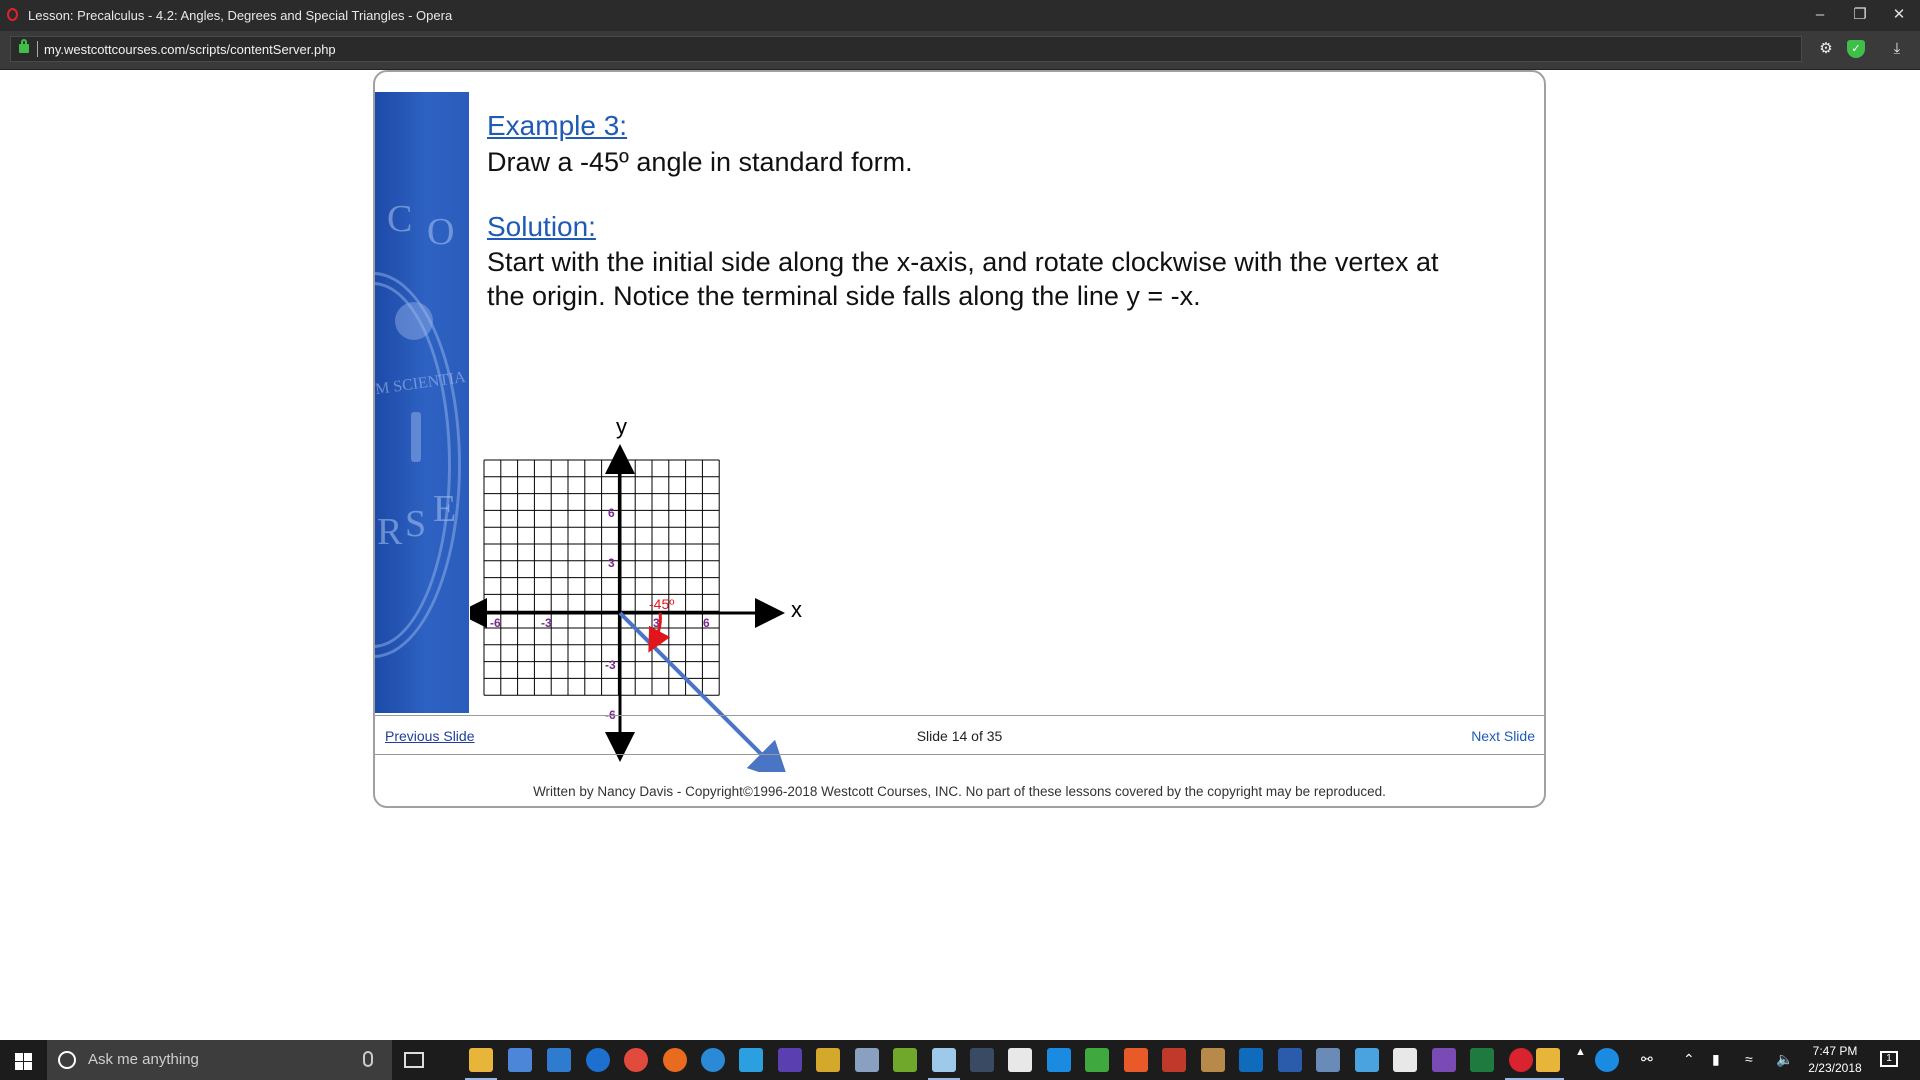 Image resolution: width=1920 pixels, height=1080 pixels. Describe the element at coordinates (1860, 15) in the screenshot. I see `restore-button: ❐` at that location.